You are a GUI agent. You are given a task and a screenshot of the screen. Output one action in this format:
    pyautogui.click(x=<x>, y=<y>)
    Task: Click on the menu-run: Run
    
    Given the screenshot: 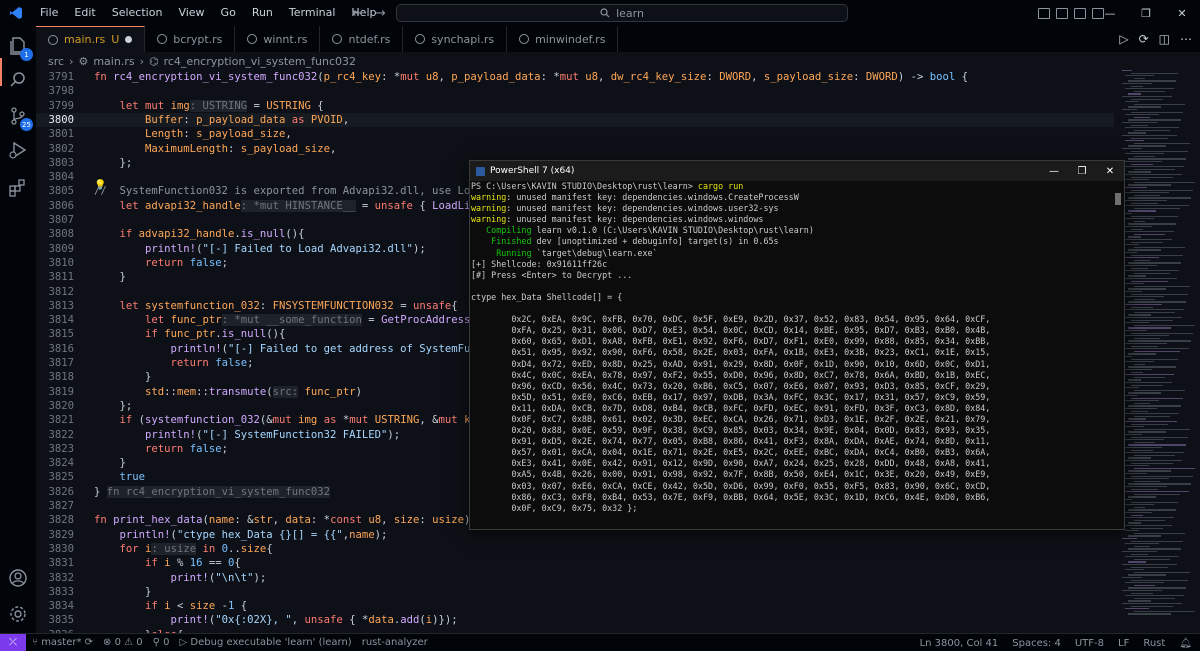 What is the action you would take?
    pyautogui.click(x=262, y=13)
    